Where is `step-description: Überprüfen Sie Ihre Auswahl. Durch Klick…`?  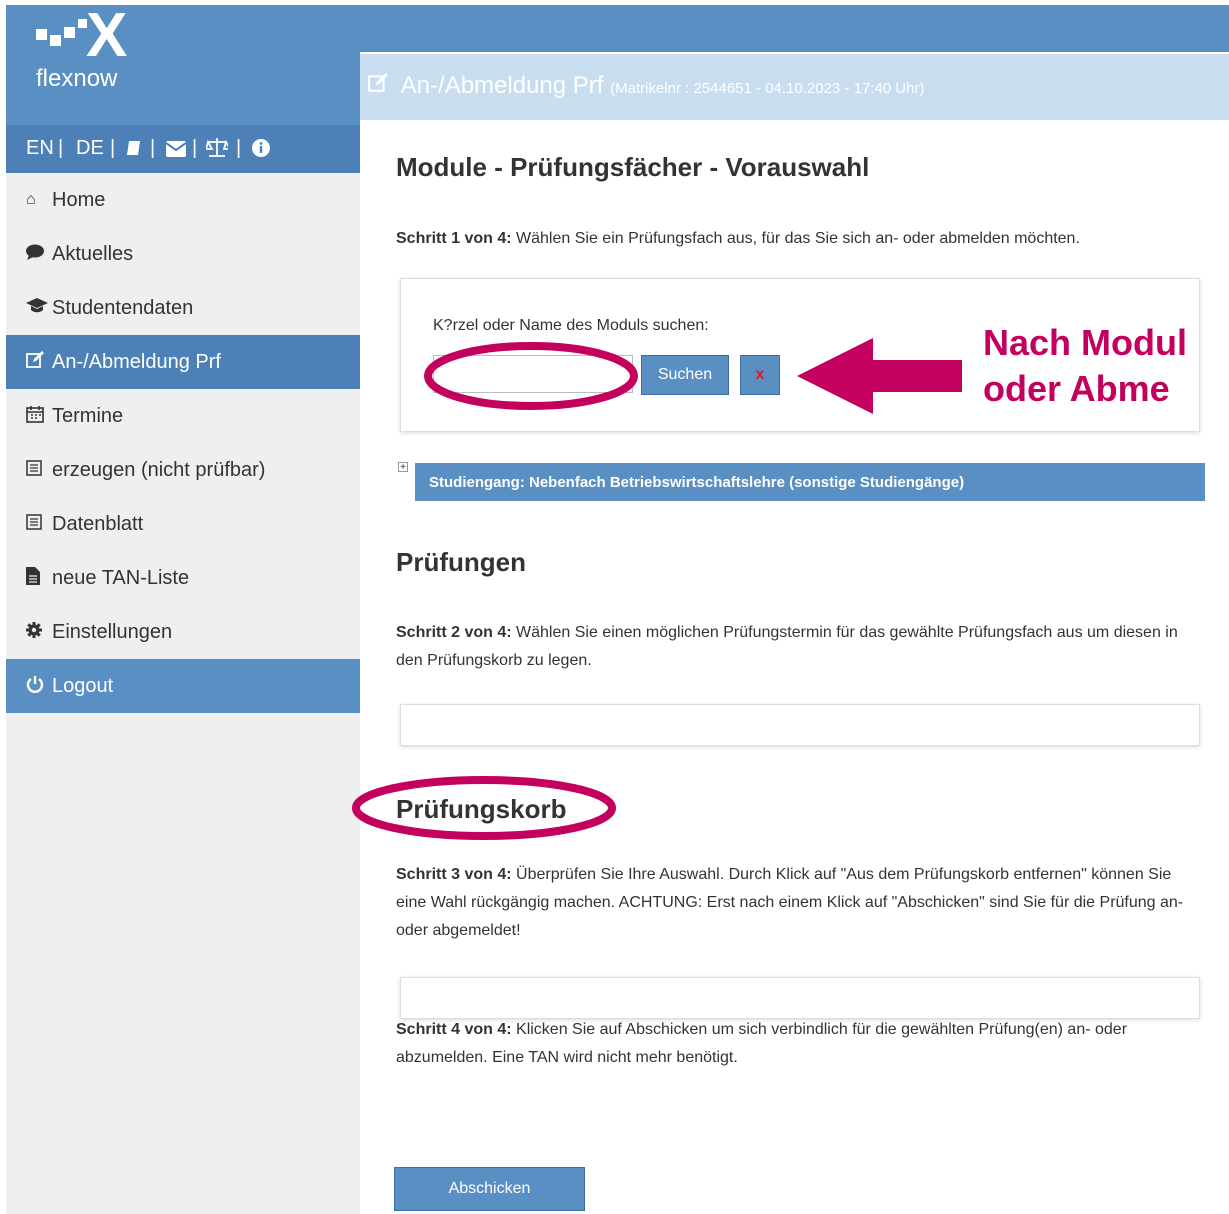
step-description: Überprüfen Sie Ihre Auswahl. Durch Klick… is located at coordinates (790, 902).